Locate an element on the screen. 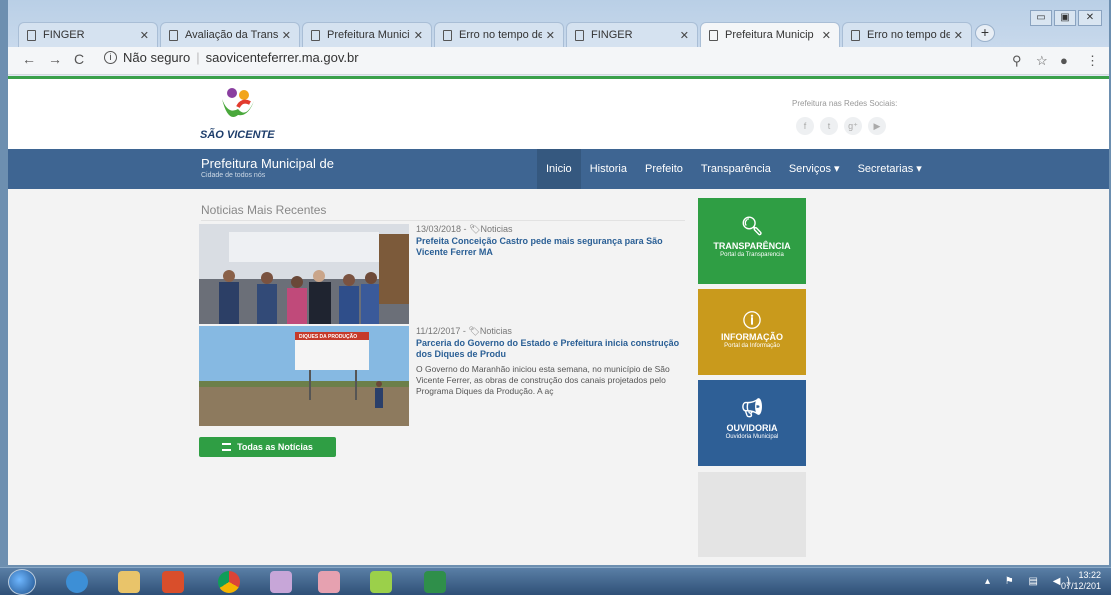 This screenshot has height=595, width=1111. minimize-button: ▭ is located at coordinates (1041, 18).